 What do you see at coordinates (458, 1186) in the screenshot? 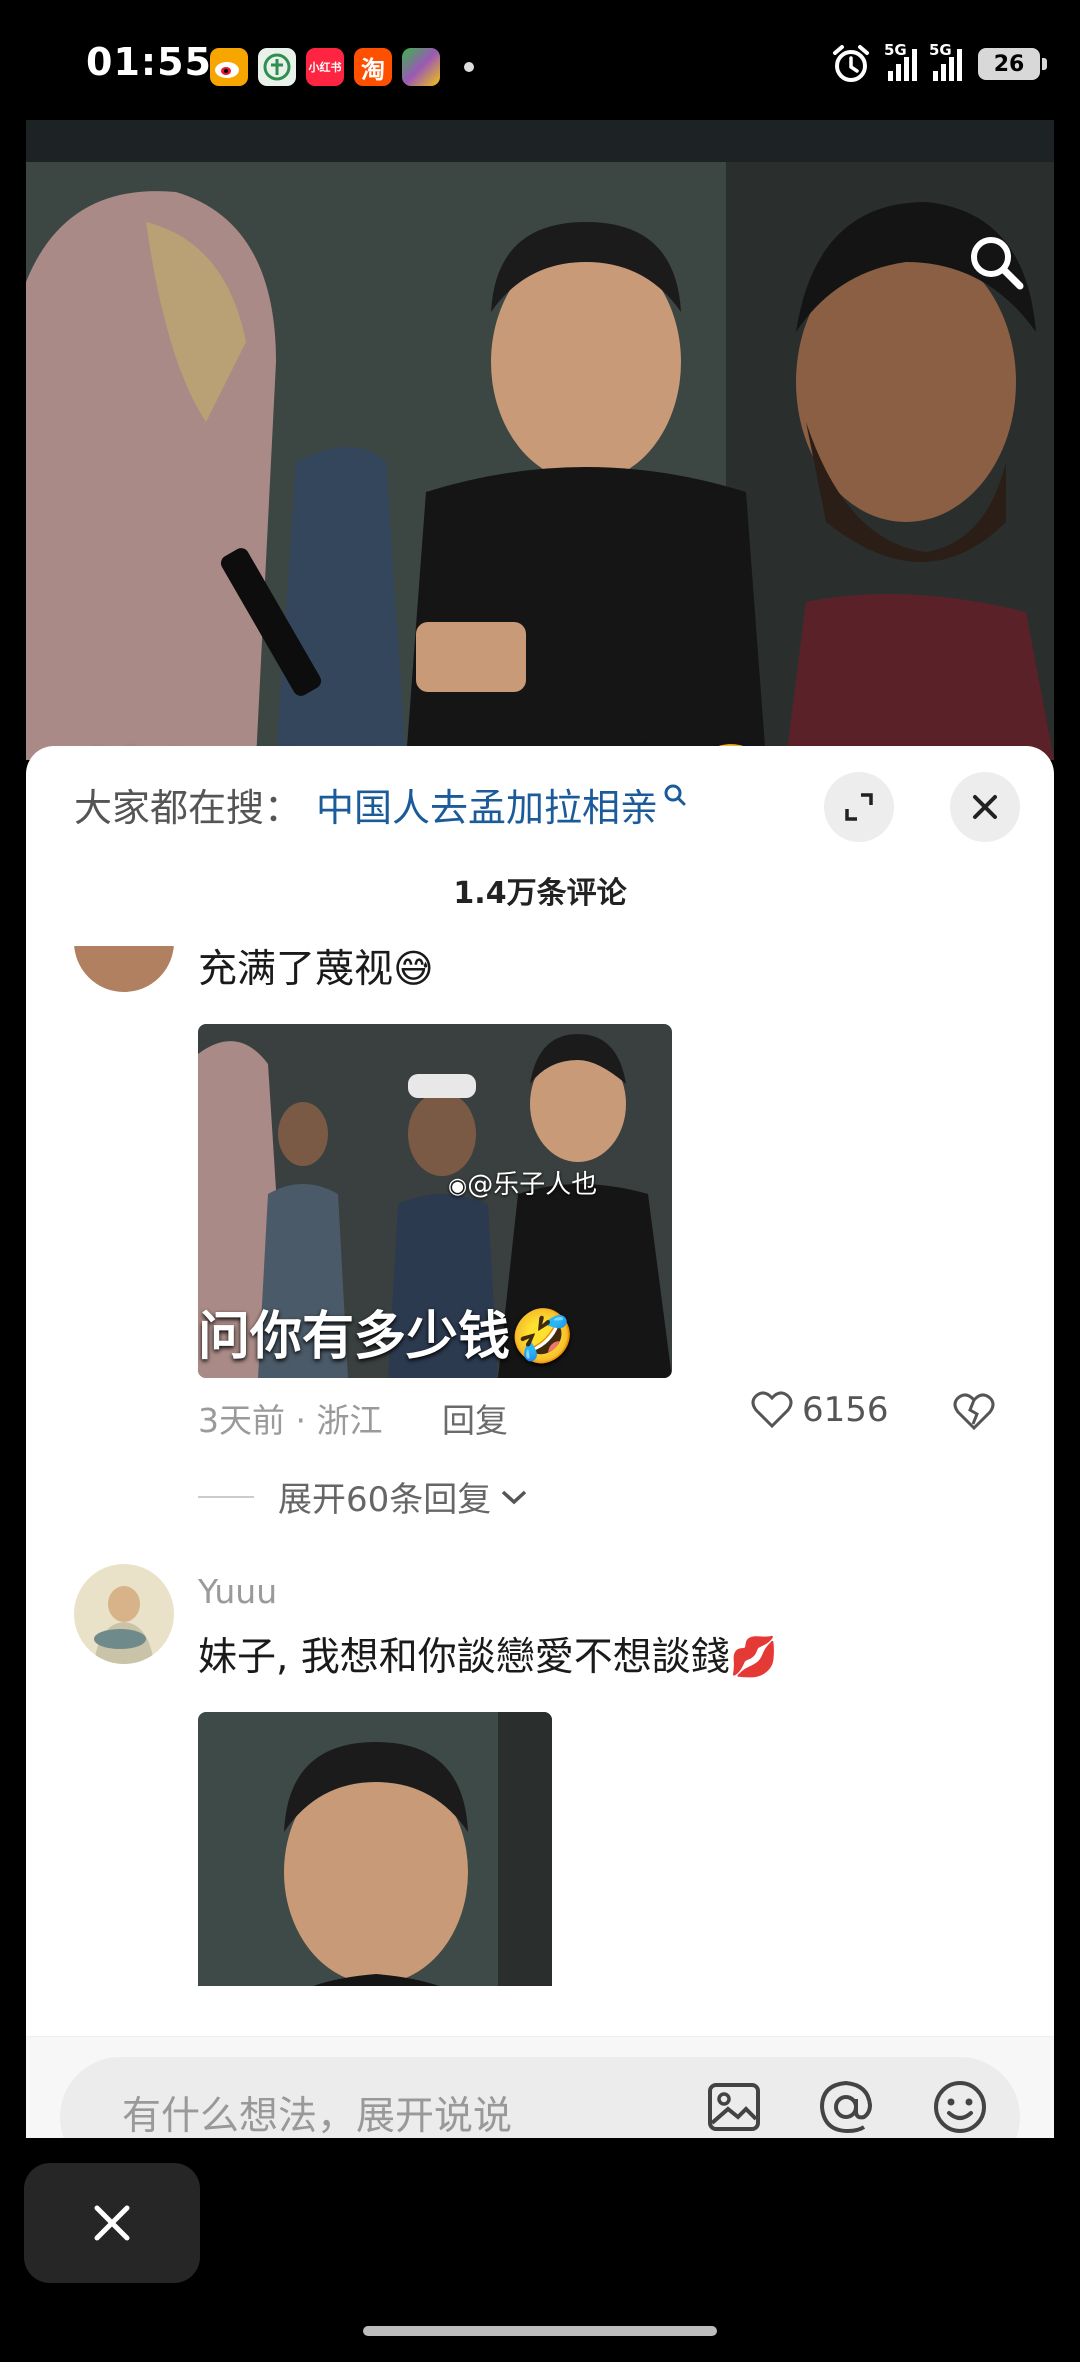
I see `weibo-watermark-icon: ◉` at bounding box center [458, 1186].